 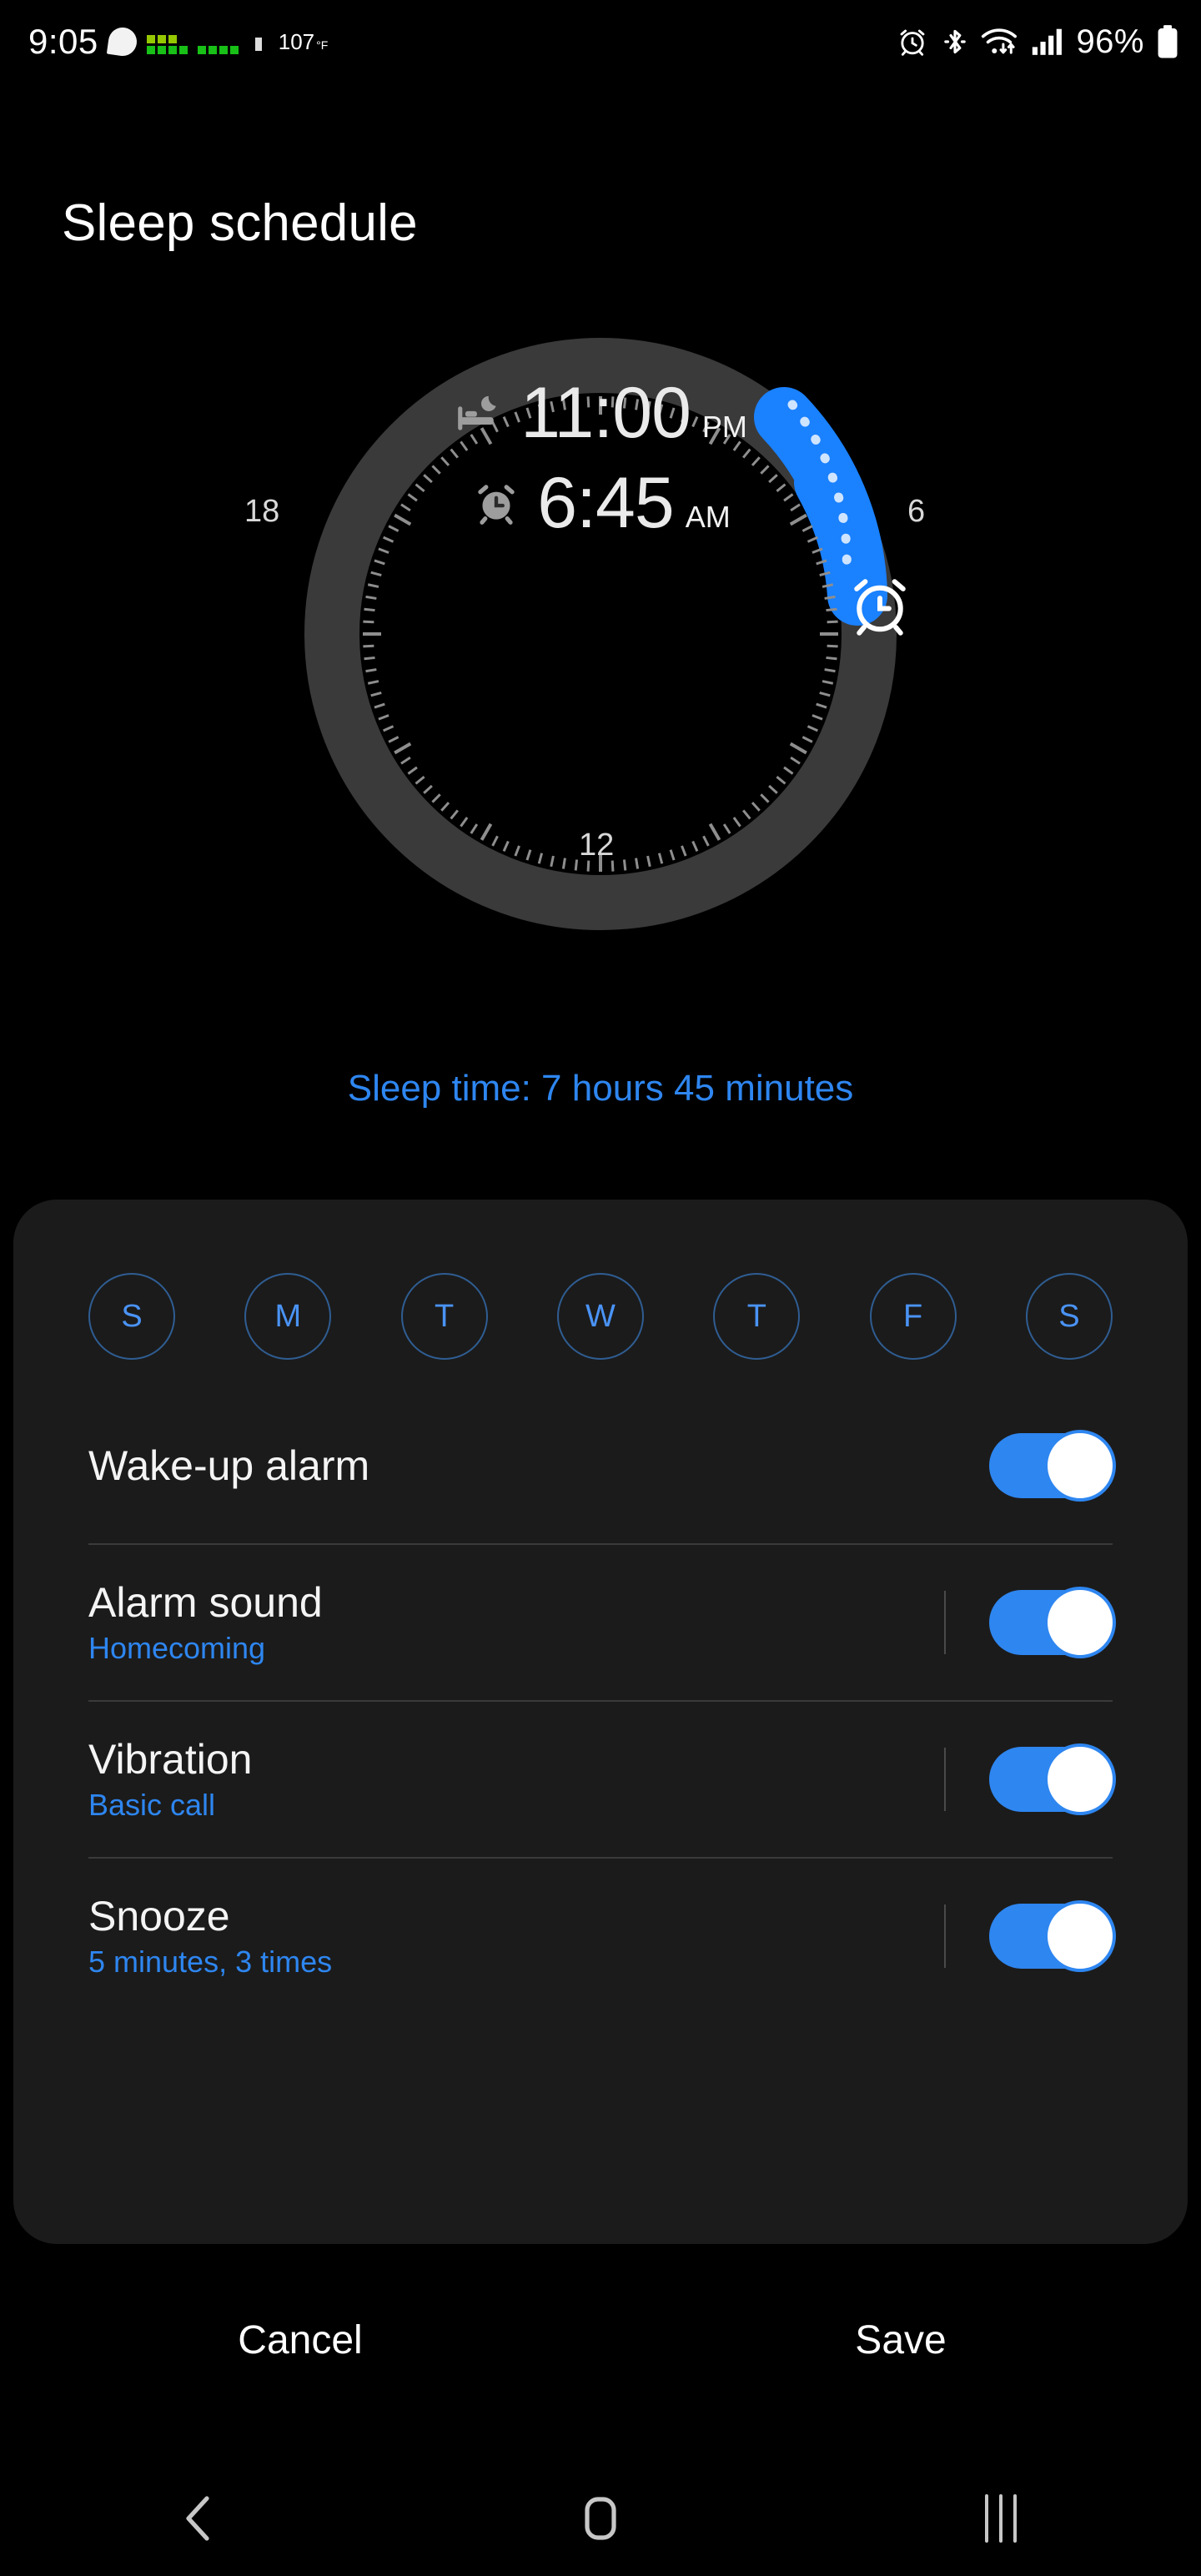 I want to click on page-title: Sleep schedule, so click(x=240, y=223).